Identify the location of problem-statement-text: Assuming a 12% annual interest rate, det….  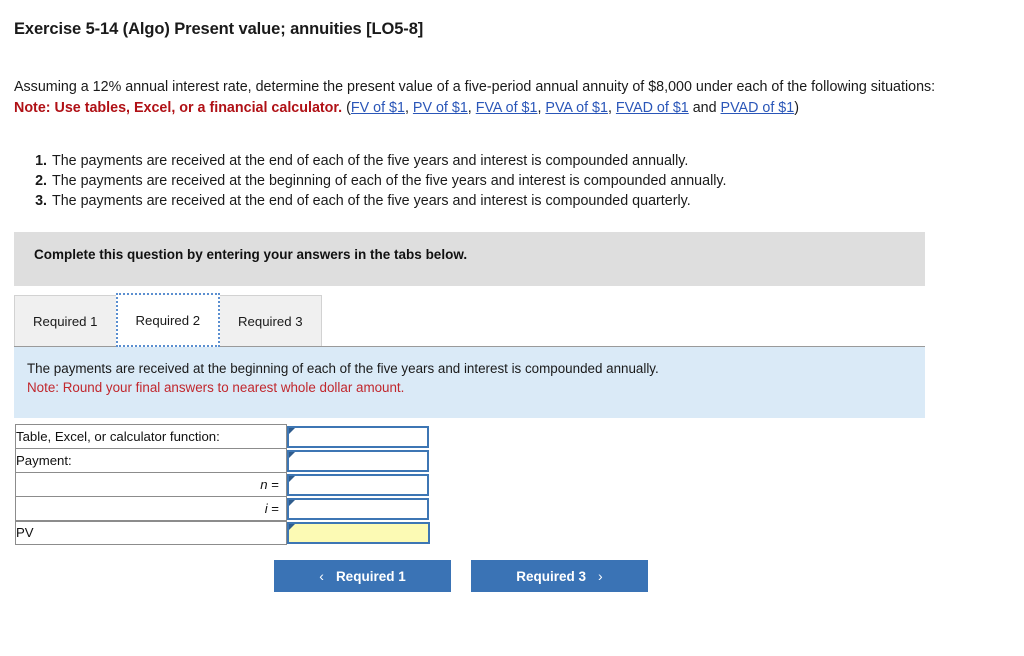
(475, 87).